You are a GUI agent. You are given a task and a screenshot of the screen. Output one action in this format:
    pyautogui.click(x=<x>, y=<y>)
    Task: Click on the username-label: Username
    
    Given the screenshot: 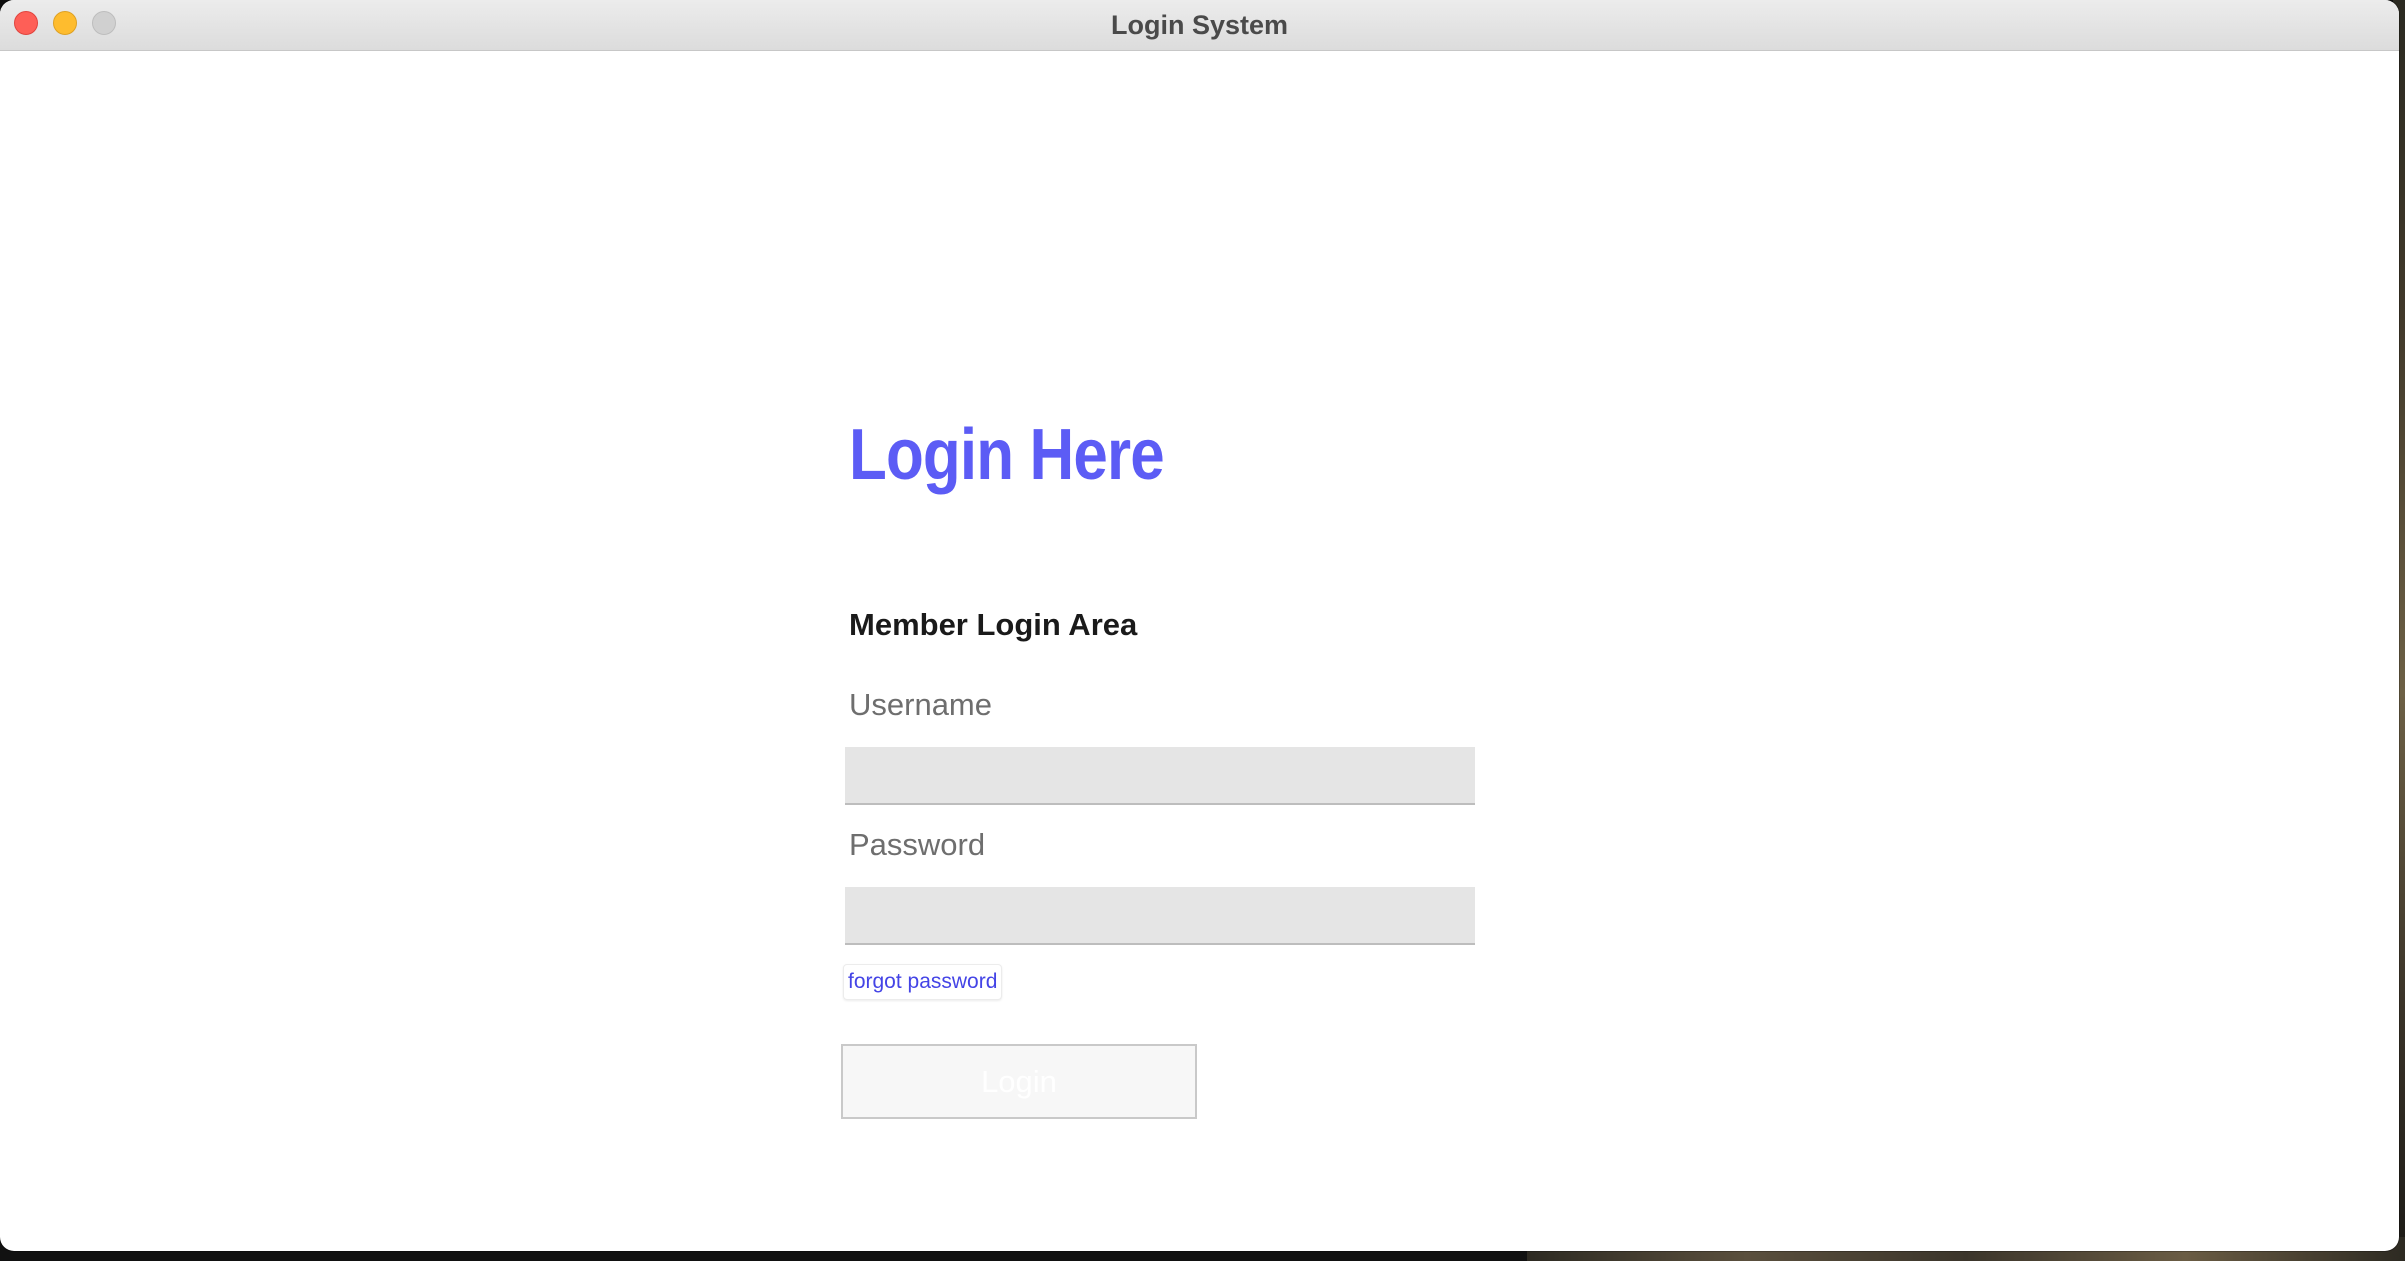 What is the action you would take?
    pyautogui.click(x=920, y=704)
    